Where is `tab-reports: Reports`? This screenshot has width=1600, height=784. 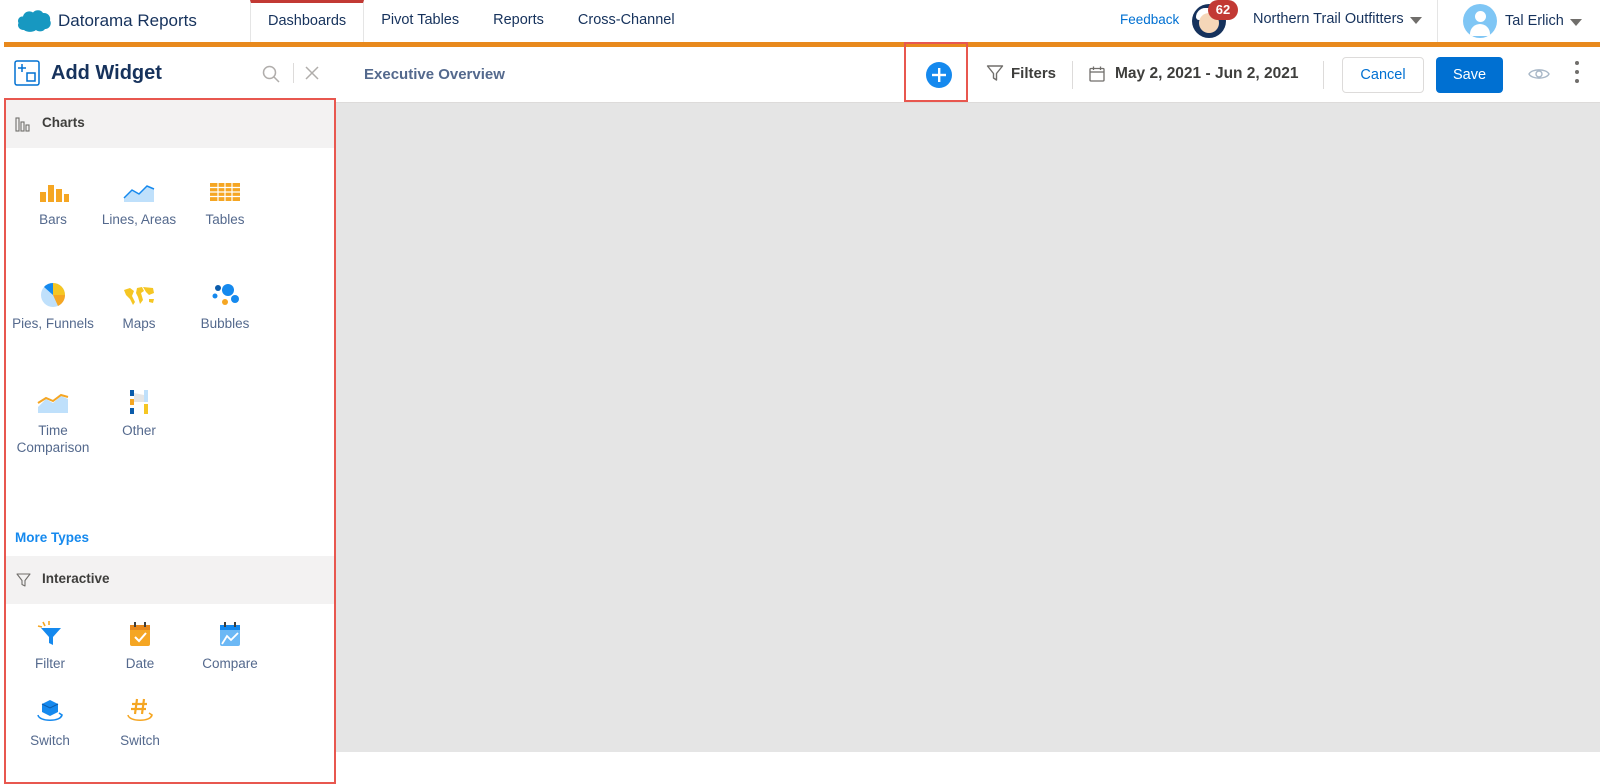
tab-reports: Reports is located at coordinates (518, 21).